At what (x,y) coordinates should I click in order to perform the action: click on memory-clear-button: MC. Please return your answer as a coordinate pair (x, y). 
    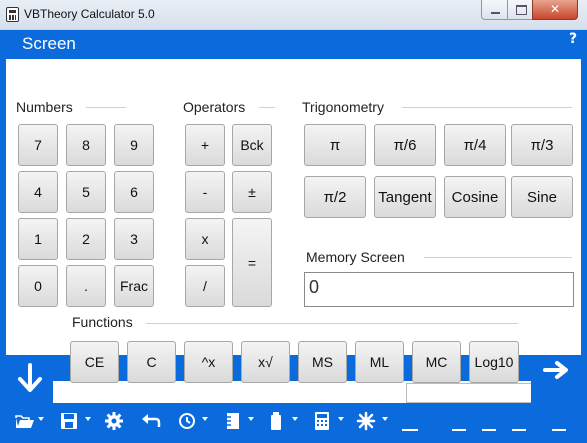
    Looking at the image, I should click on (436, 362).